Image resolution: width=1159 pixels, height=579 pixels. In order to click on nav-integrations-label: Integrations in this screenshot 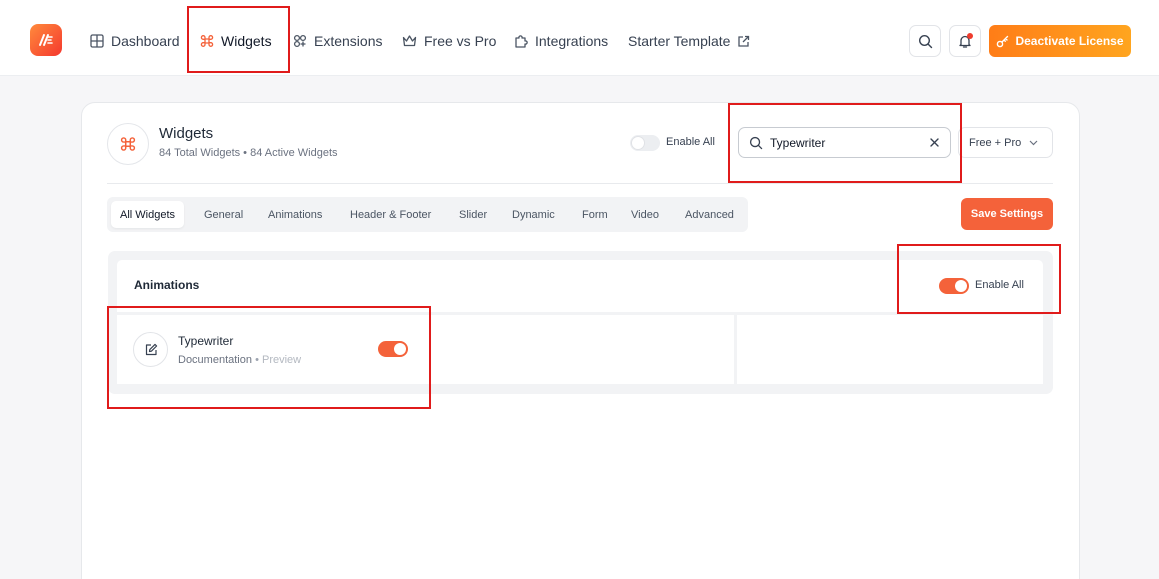, I will do `click(572, 41)`.